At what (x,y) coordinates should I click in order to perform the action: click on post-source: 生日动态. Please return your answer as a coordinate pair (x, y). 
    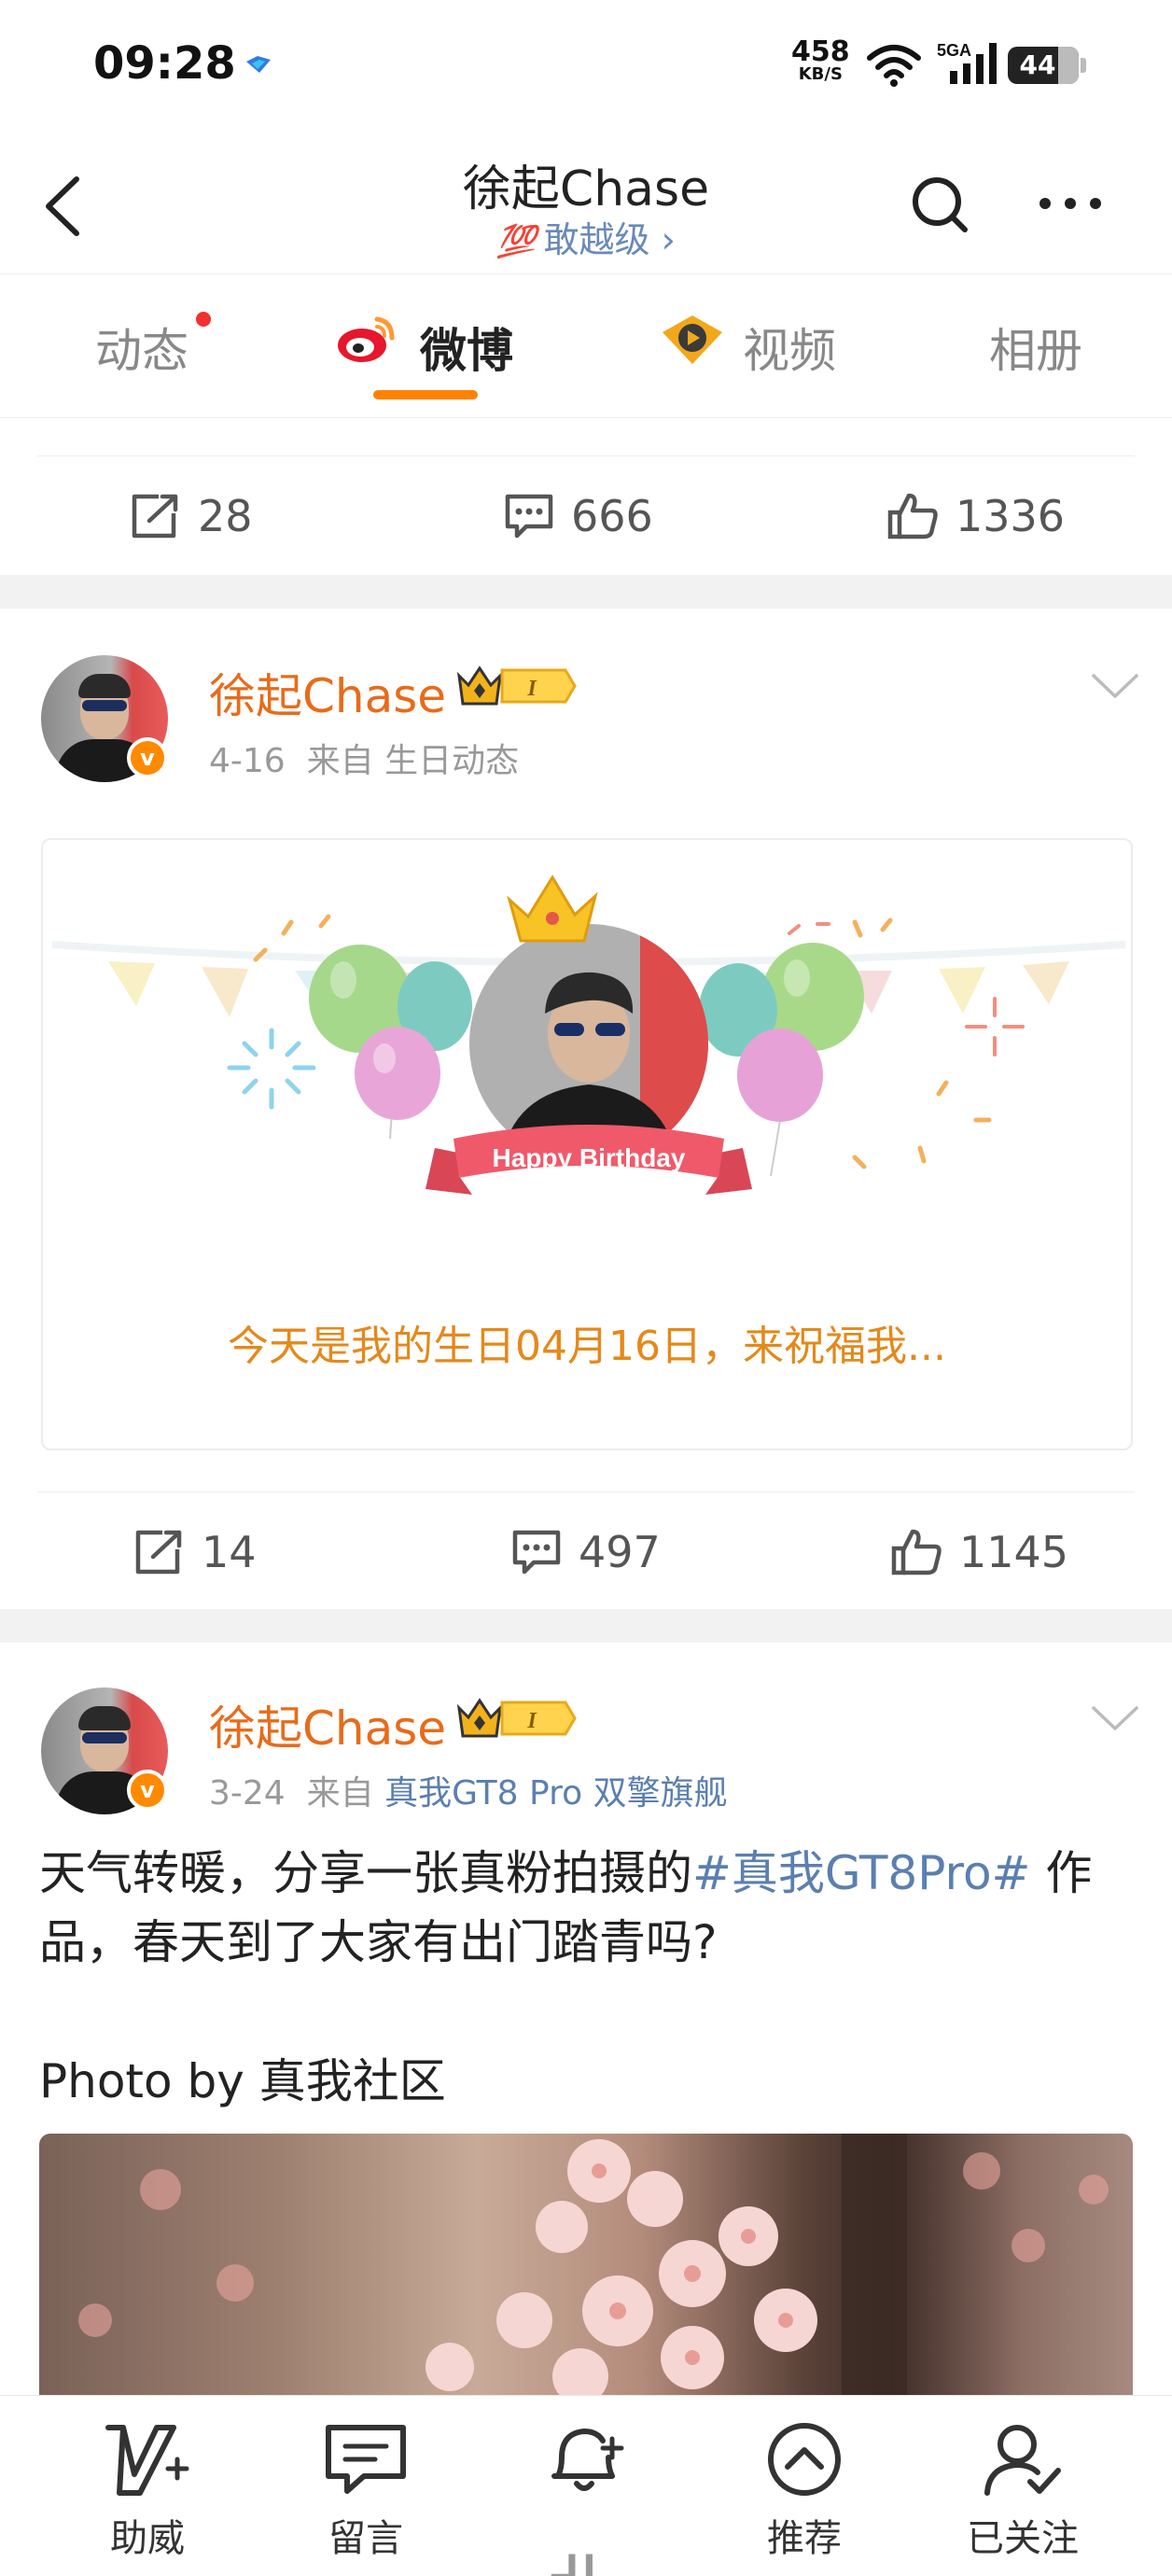
    Looking at the image, I should click on (452, 761).